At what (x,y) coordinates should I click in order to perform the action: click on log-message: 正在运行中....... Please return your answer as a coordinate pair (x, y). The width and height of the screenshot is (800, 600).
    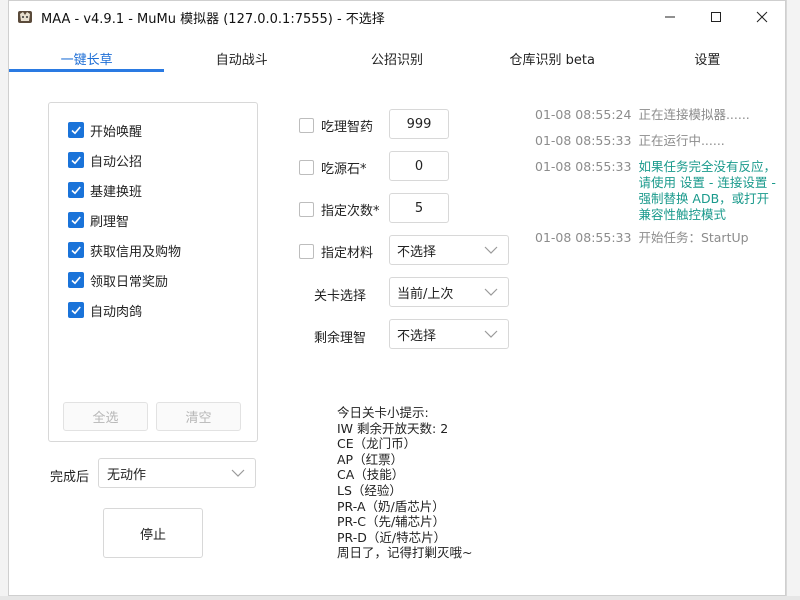
    Looking at the image, I should click on (681, 140).